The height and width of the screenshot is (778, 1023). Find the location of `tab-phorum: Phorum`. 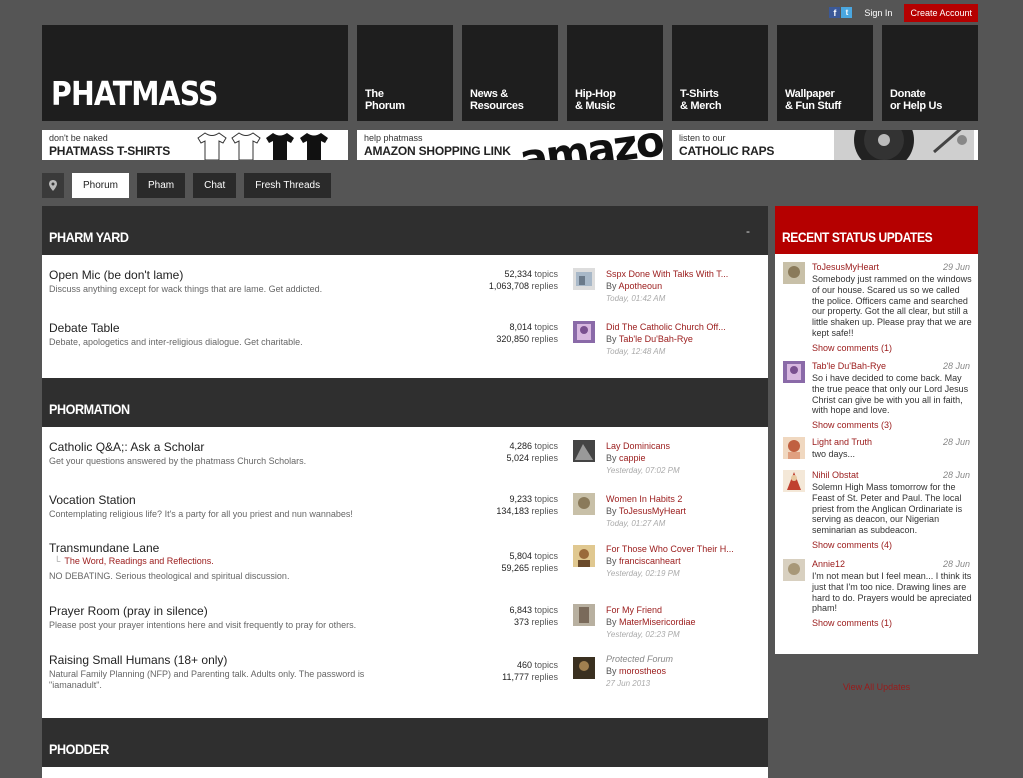

tab-phorum: Phorum is located at coordinates (101, 185).